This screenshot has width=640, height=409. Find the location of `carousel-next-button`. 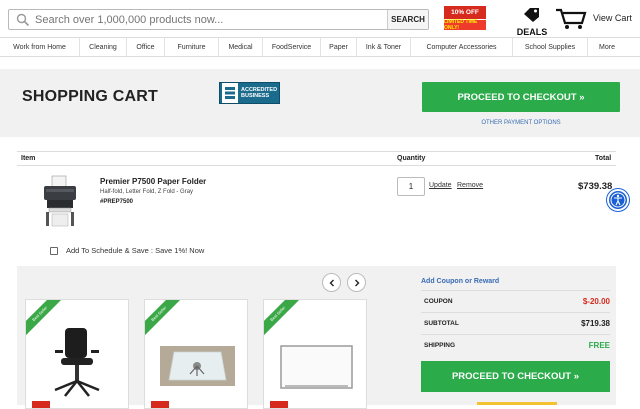

carousel-next-button is located at coordinates (356, 282).